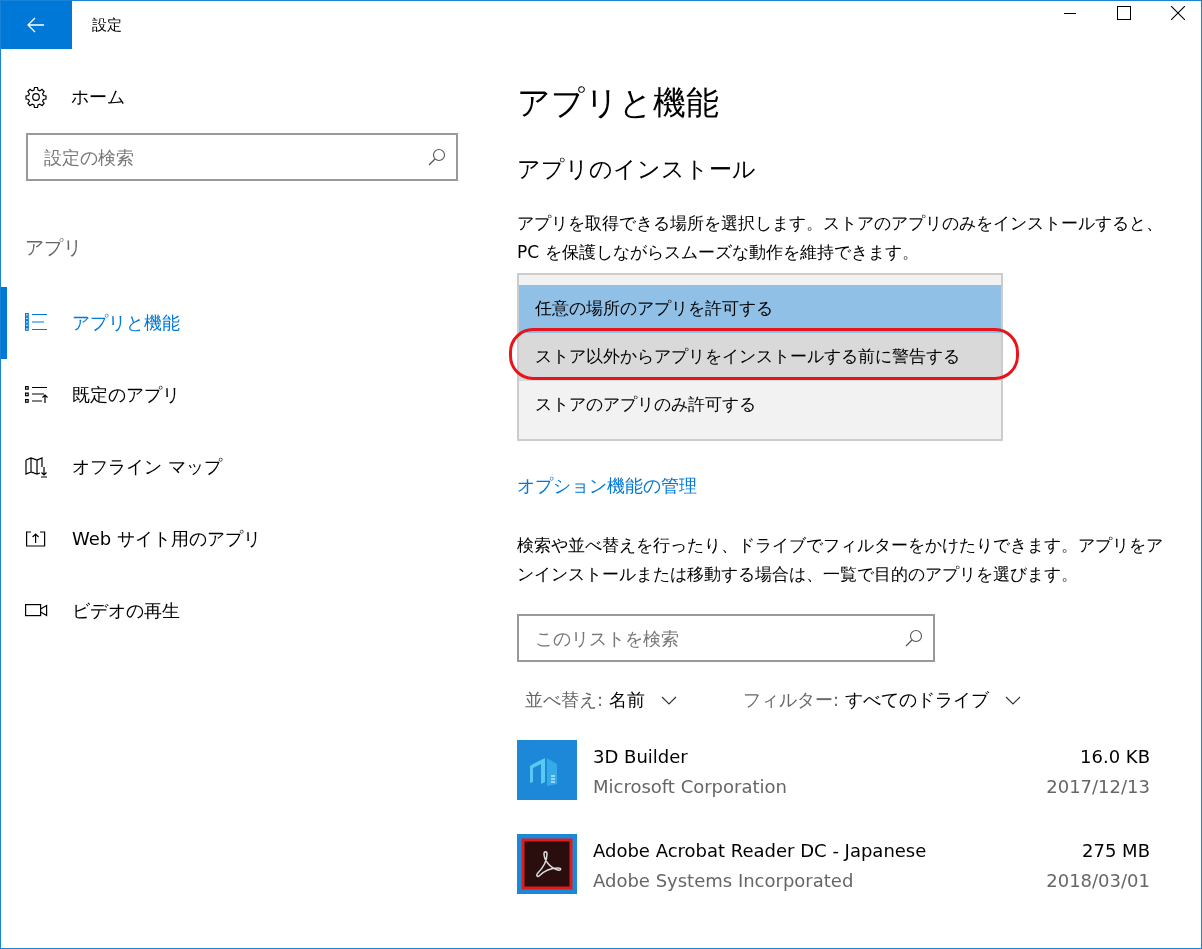 The width and height of the screenshot is (1202, 949). I want to click on section-heading: アプリ, so click(54, 247).